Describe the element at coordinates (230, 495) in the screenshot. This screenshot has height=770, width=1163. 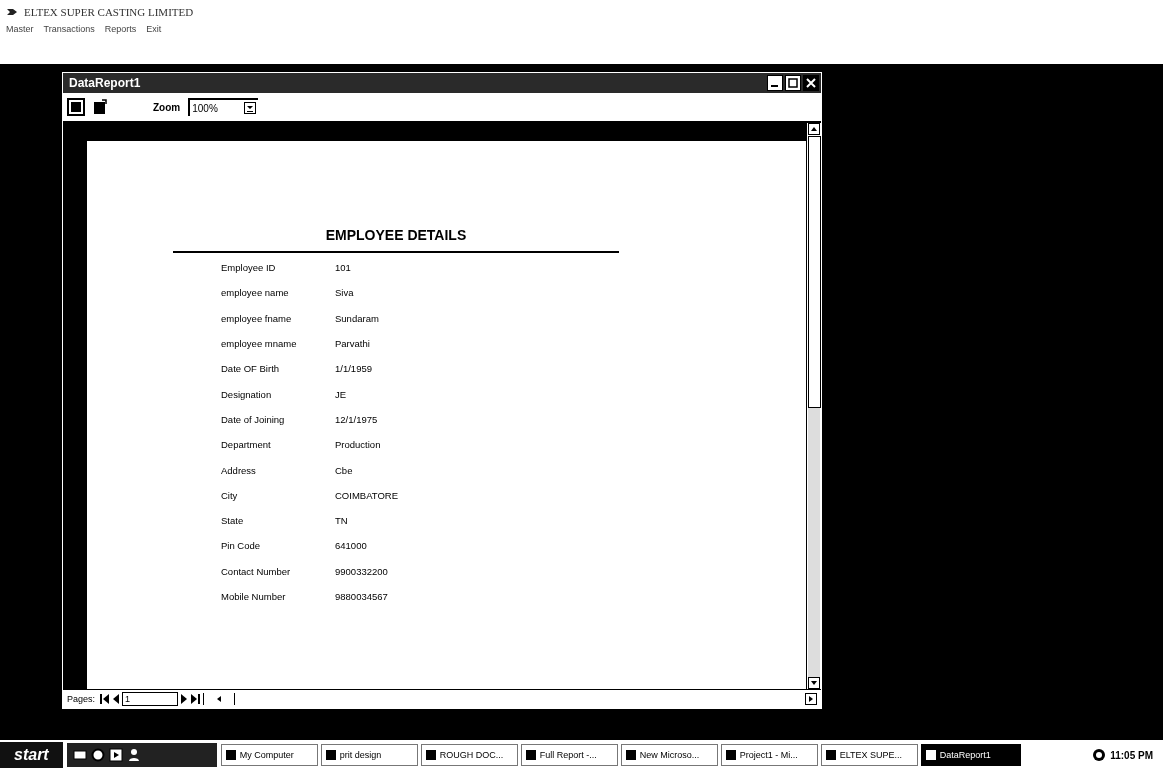
I see `field-label: City` at that location.